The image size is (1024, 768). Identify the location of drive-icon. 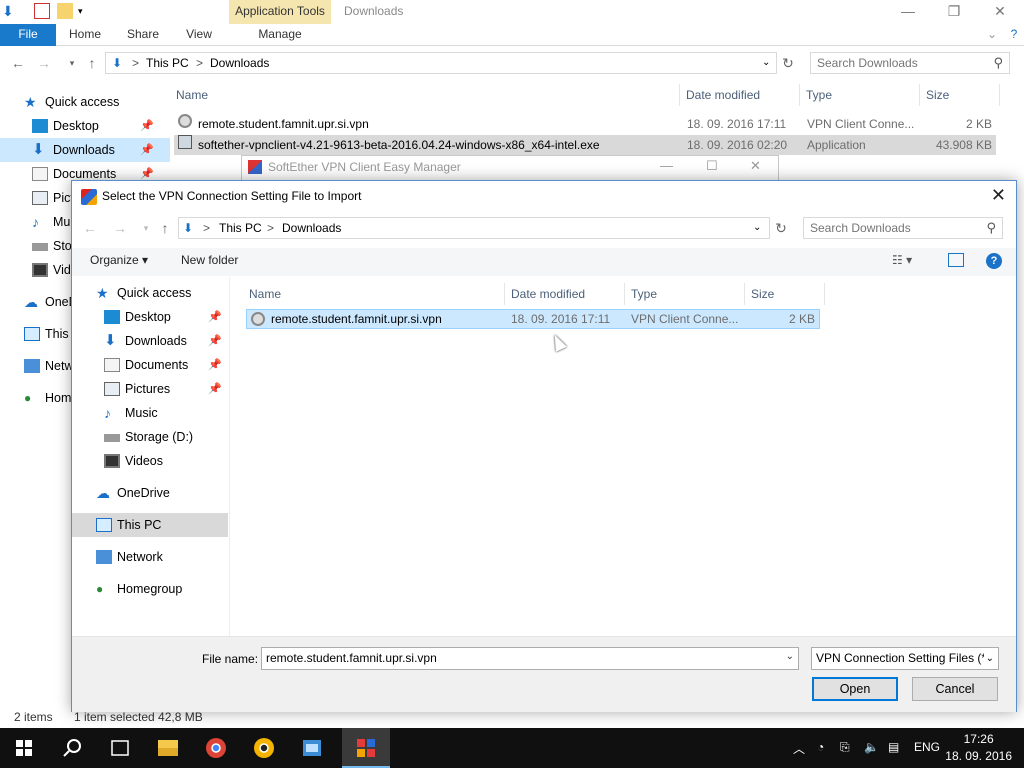
(112, 438).